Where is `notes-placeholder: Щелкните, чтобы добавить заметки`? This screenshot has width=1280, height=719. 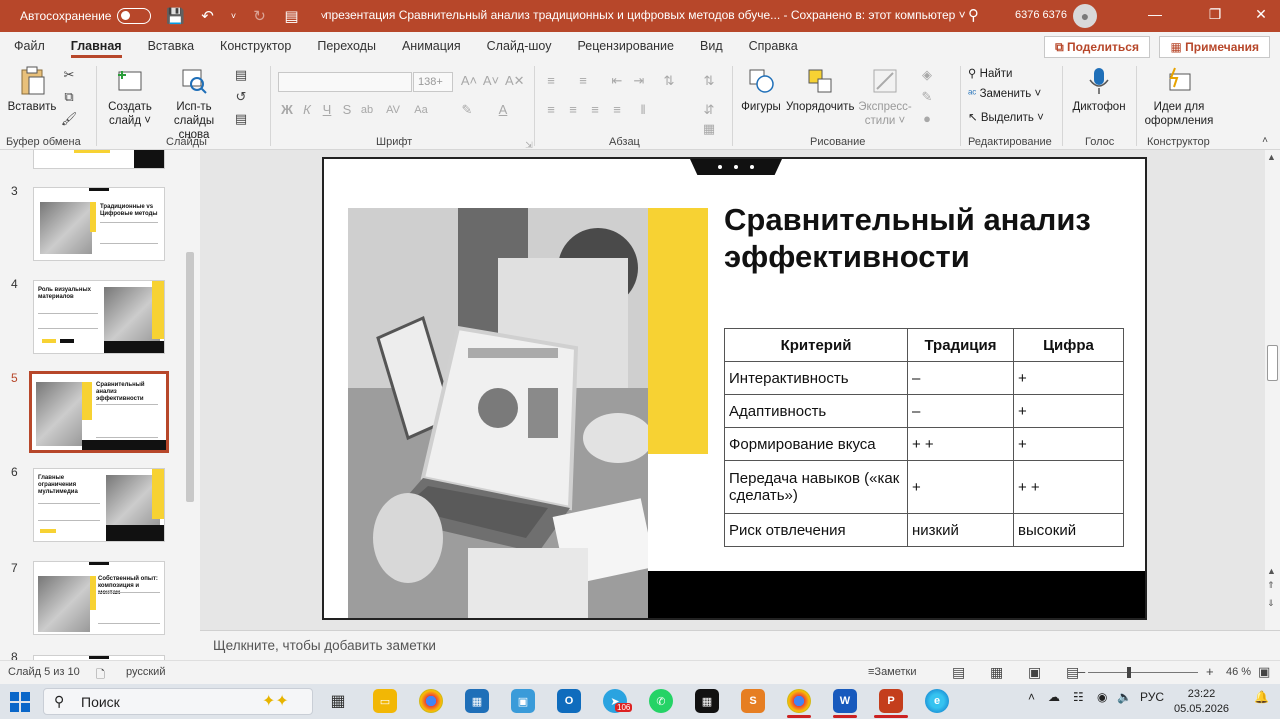 notes-placeholder: Щелкните, чтобы добавить заметки is located at coordinates (324, 645).